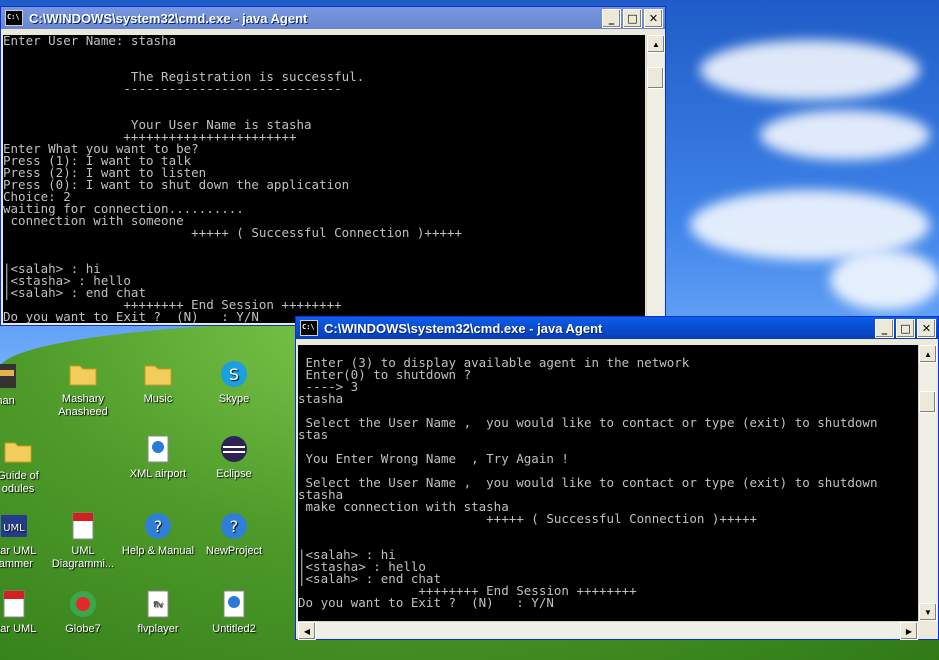  What do you see at coordinates (909, 631) in the screenshot?
I see `scroll-right-button: ▶` at bounding box center [909, 631].